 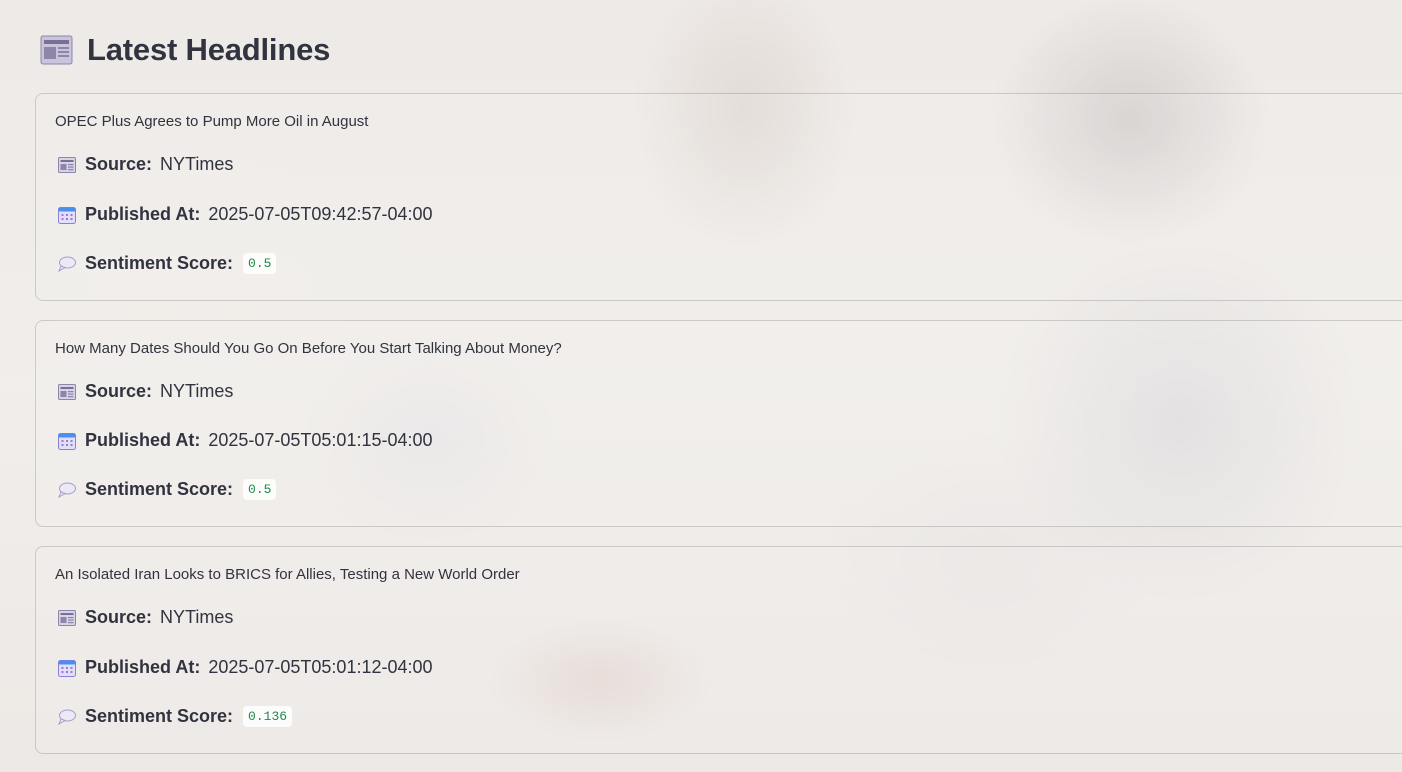 What do you see at coordinates (268, 716) in the screenshot?
I see `sentiment-score-badge: 0.136` at bounding box center [268, 716].